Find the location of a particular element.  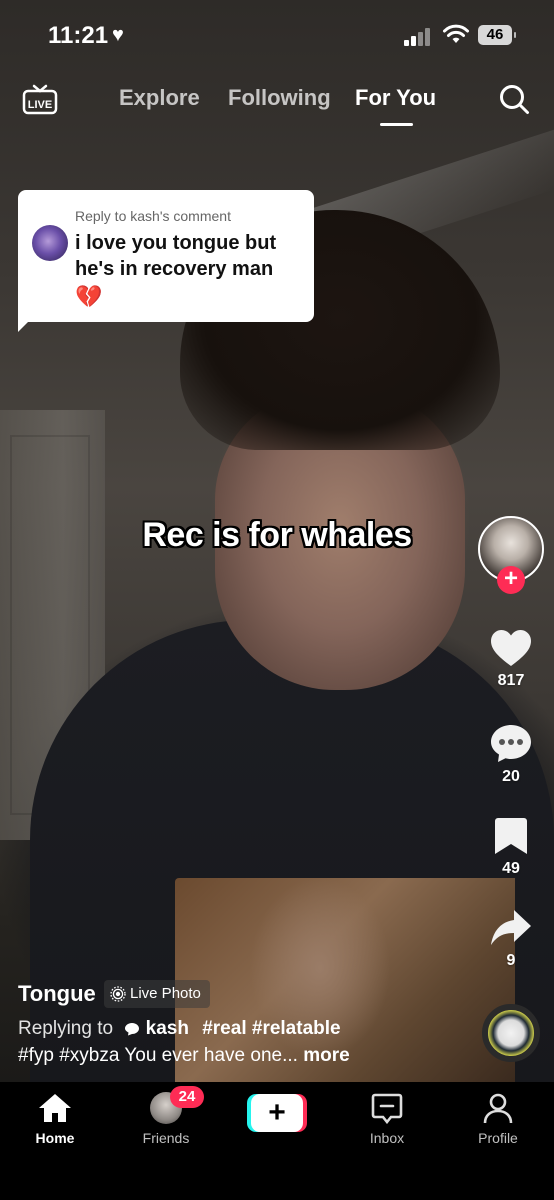

broken-heart-emoji: 💔 is located at coordinates (89, 296).